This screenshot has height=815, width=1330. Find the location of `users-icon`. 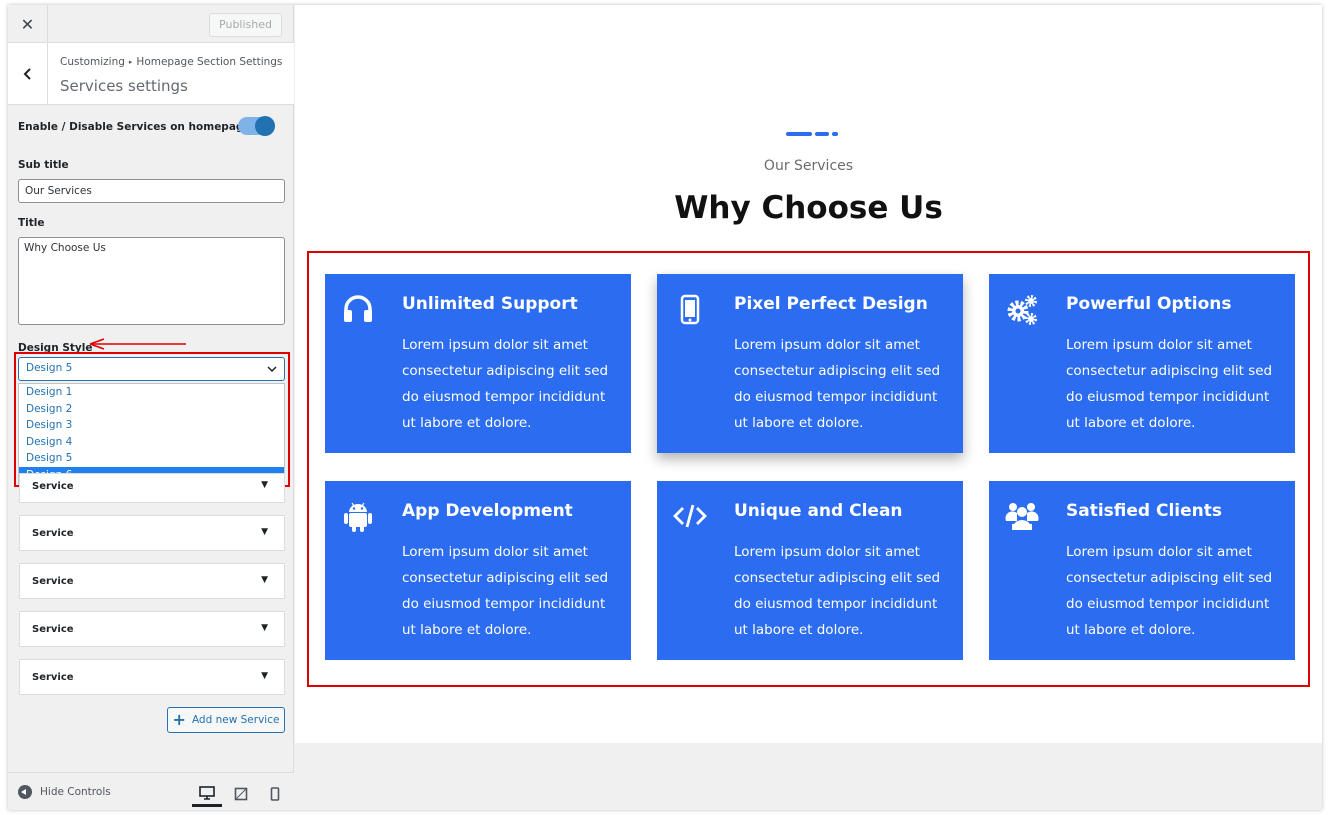

users-icon is located at coordinates (1022, 516).